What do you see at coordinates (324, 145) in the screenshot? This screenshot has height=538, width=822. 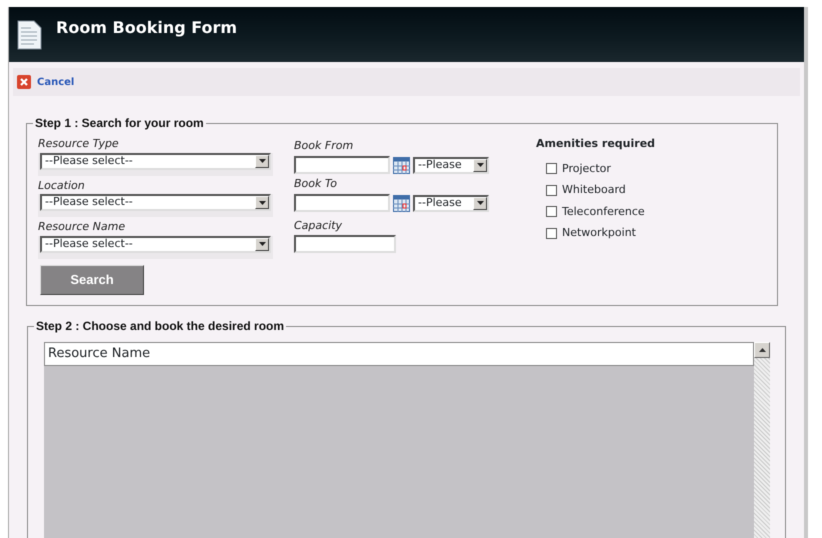 I see `field-label: Book From` at bounding box center [324, 145].